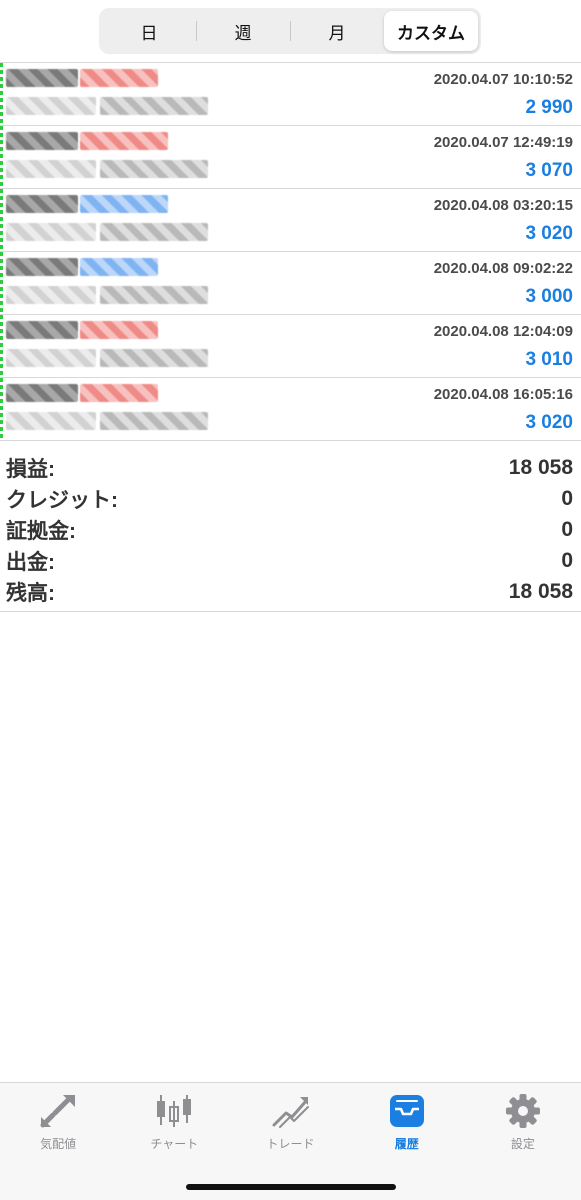 The width and height of the screenshot is (581, 1200). Describe the element at coordinates (290, 94) in the screenshot. I see `deal-row: 2020.04.07 10:10:52 2 990` at that location.